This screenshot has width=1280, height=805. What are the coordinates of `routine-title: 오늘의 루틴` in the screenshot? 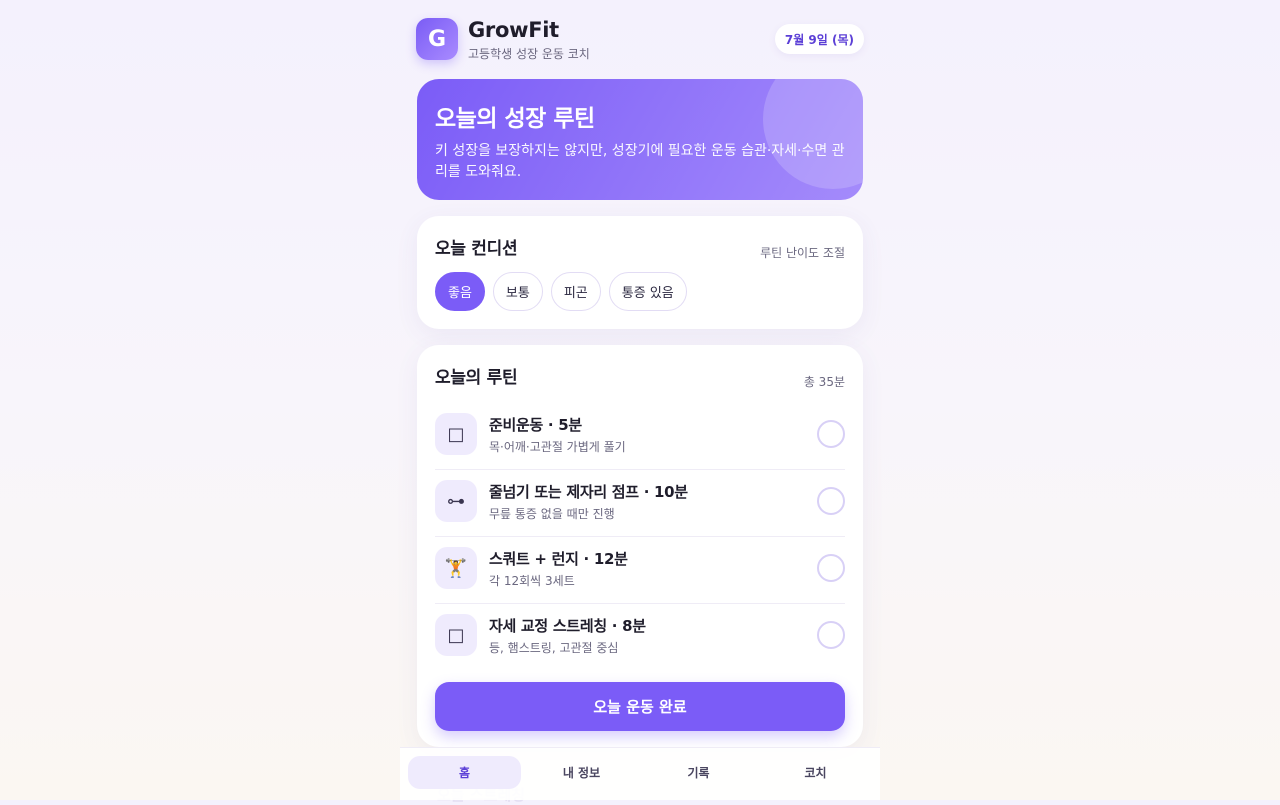 It's located at (476, 378).